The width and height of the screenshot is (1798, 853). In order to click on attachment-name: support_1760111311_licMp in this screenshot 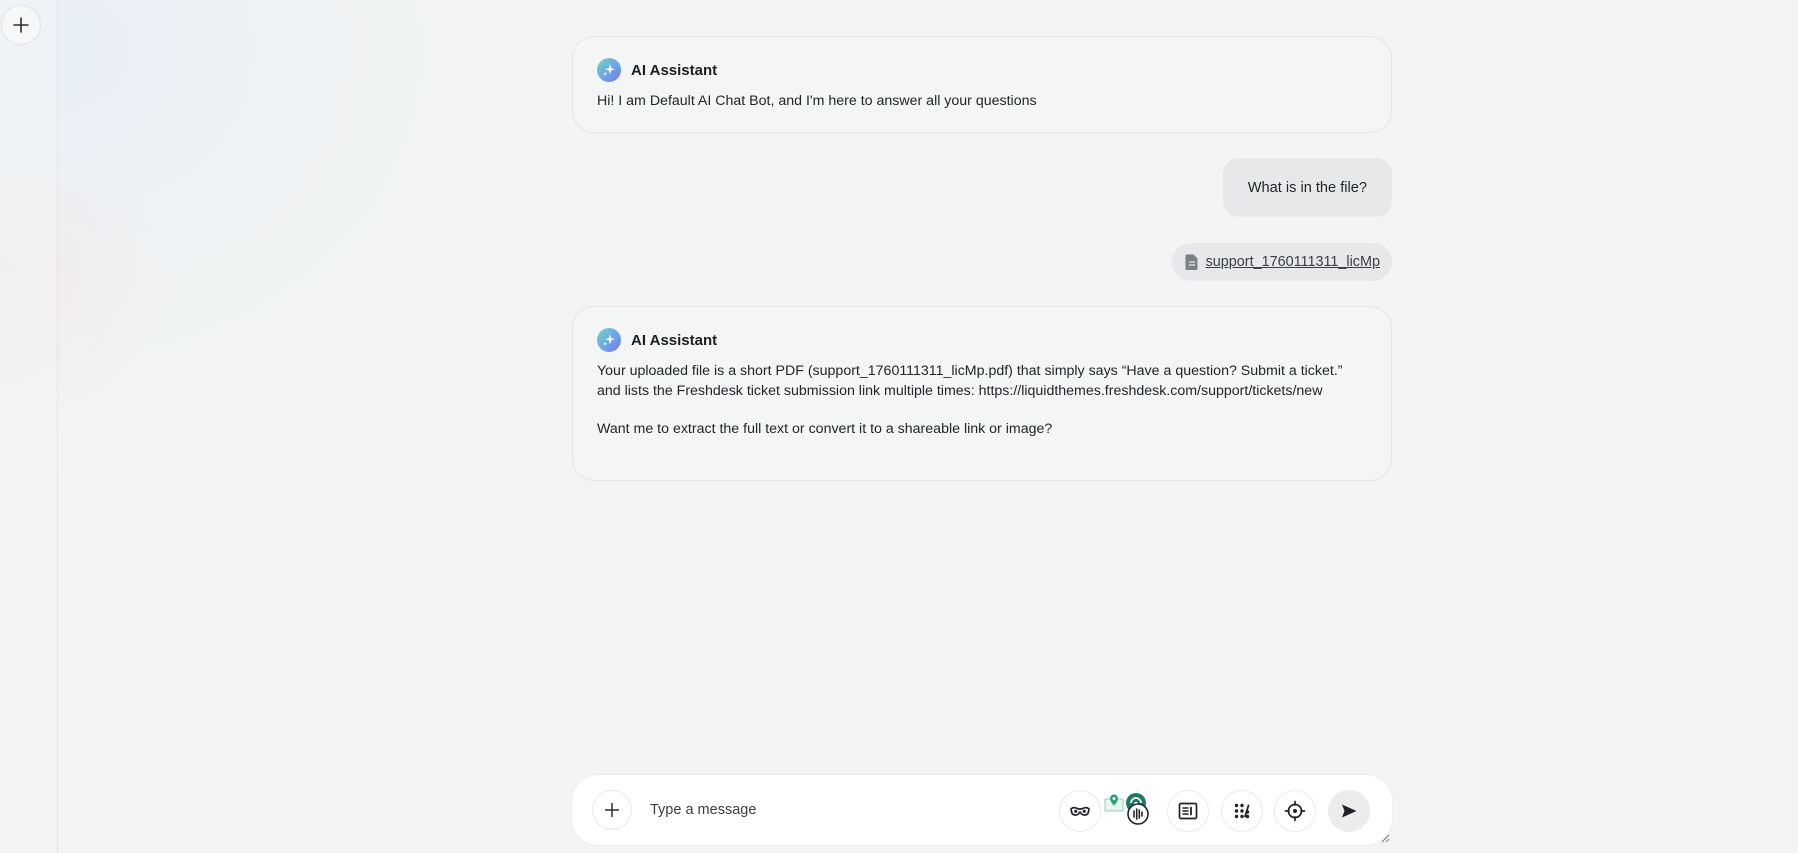, I will do `click(1293, 262)`.